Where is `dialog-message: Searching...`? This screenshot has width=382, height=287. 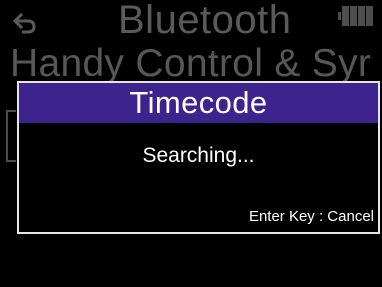 dialog-message: Searching... is located at coordinates (198, 155).